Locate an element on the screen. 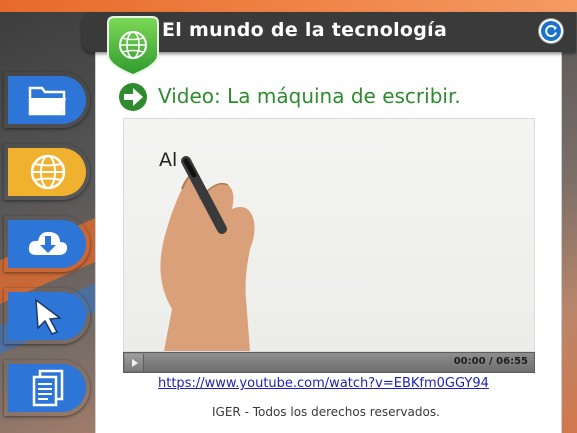 Image resolution: width=577 pixels, height=433 pixels. cloud-download-icon is located at coordinates (48, 243).